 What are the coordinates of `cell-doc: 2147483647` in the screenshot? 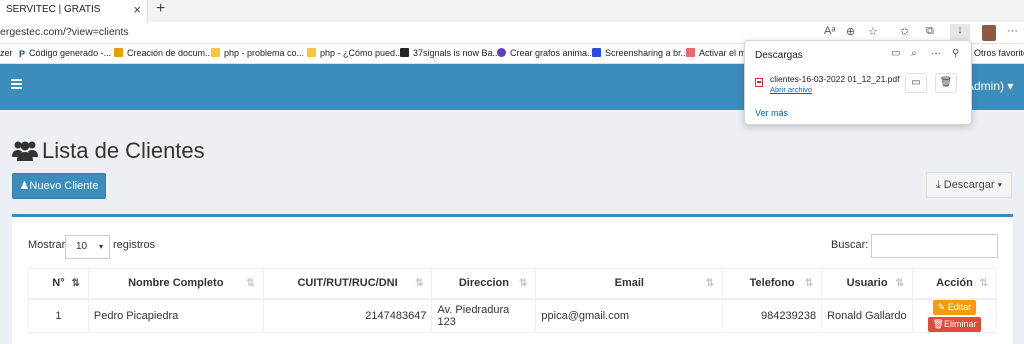 It's located at (347, 315).